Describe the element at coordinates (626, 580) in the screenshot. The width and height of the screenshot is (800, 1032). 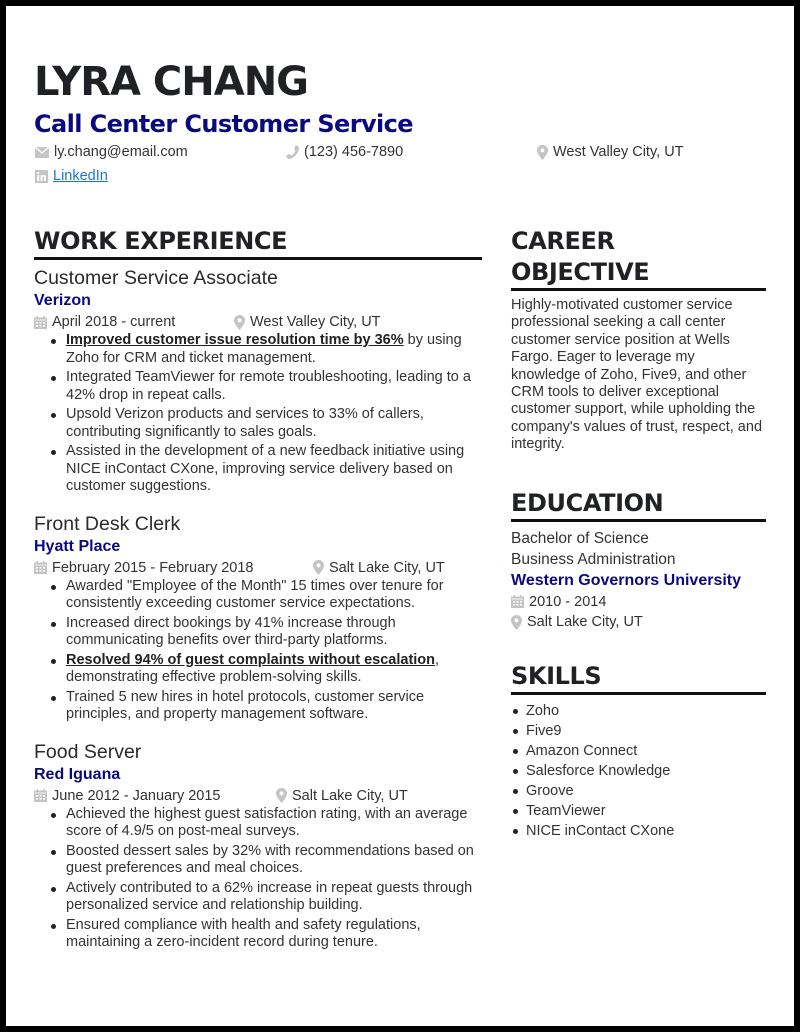
I see `school-name: Western Governors University` at that location.